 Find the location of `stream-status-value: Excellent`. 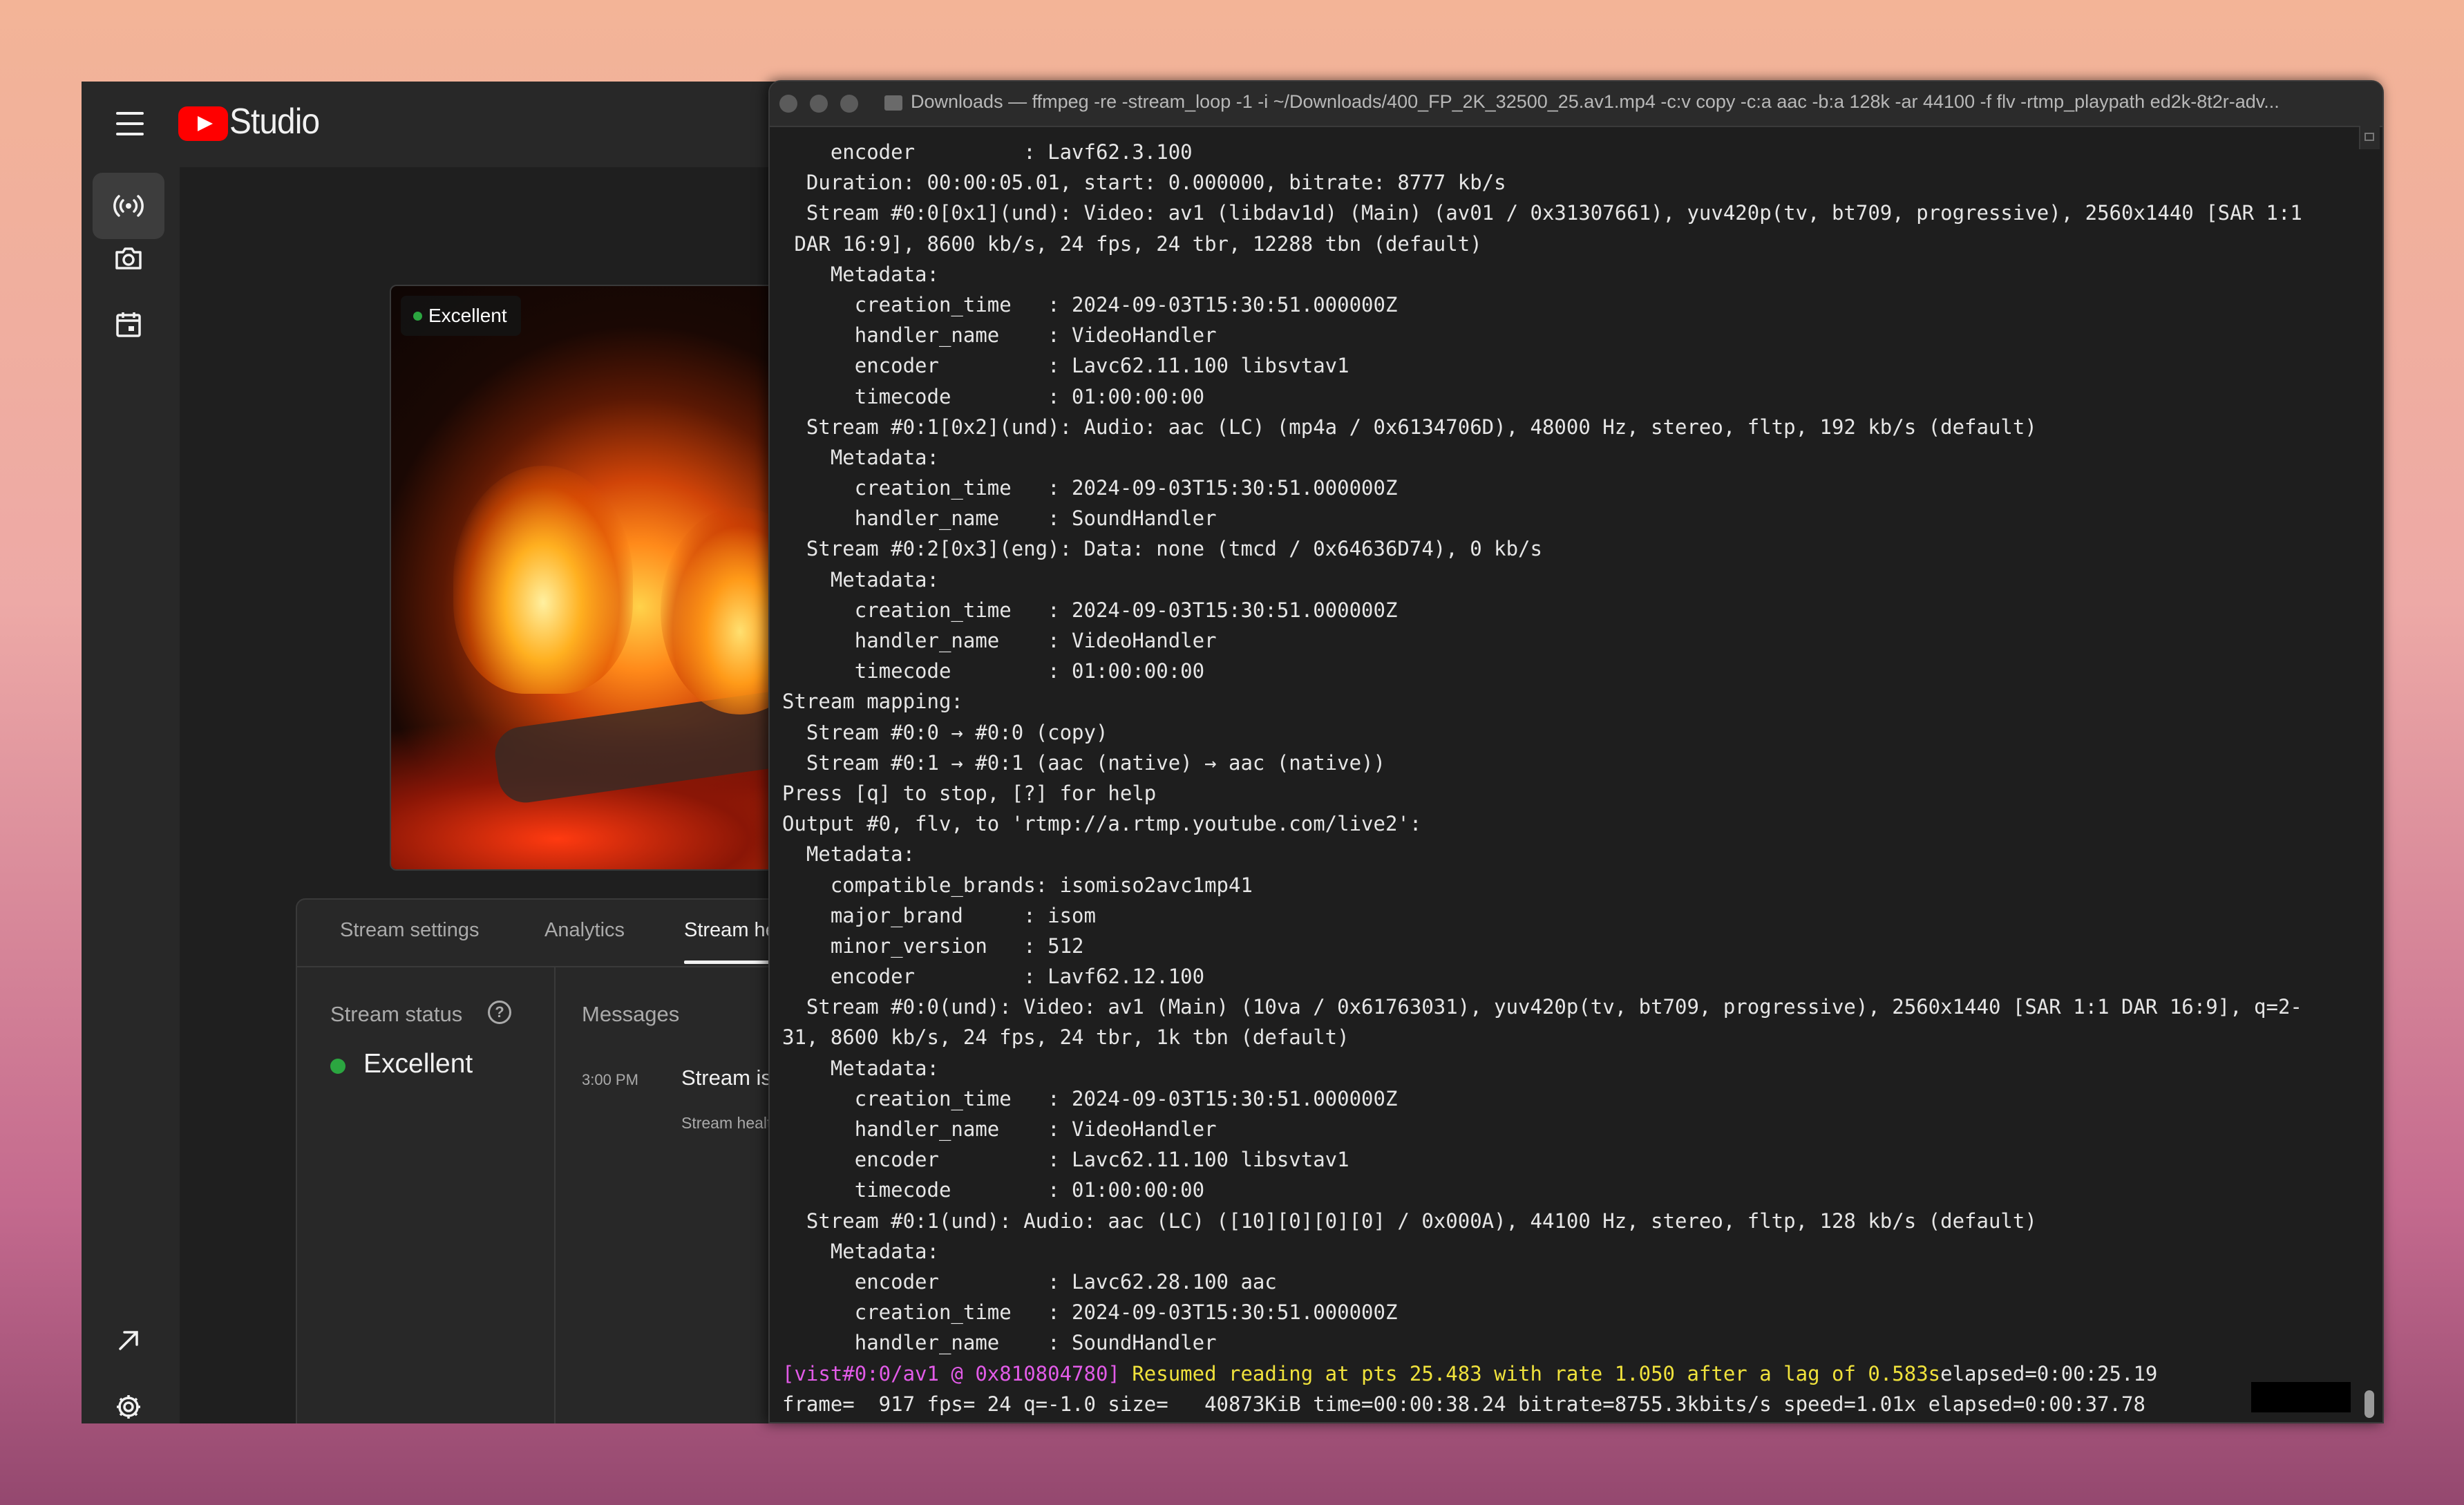

stream-status-value: Excellent is located at coordinates (418, 1064).